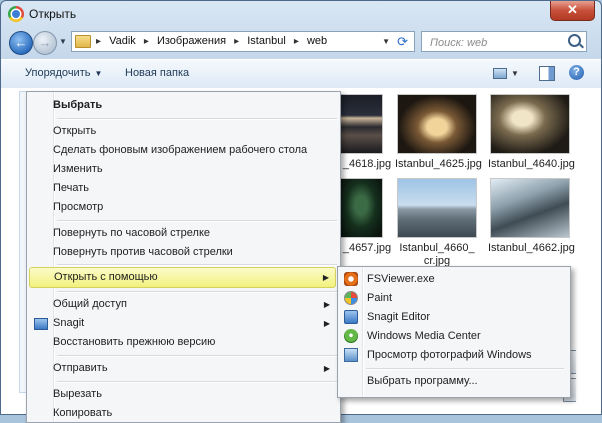  I want to click on menu-item-copy: Копировать, so click(182, 413).